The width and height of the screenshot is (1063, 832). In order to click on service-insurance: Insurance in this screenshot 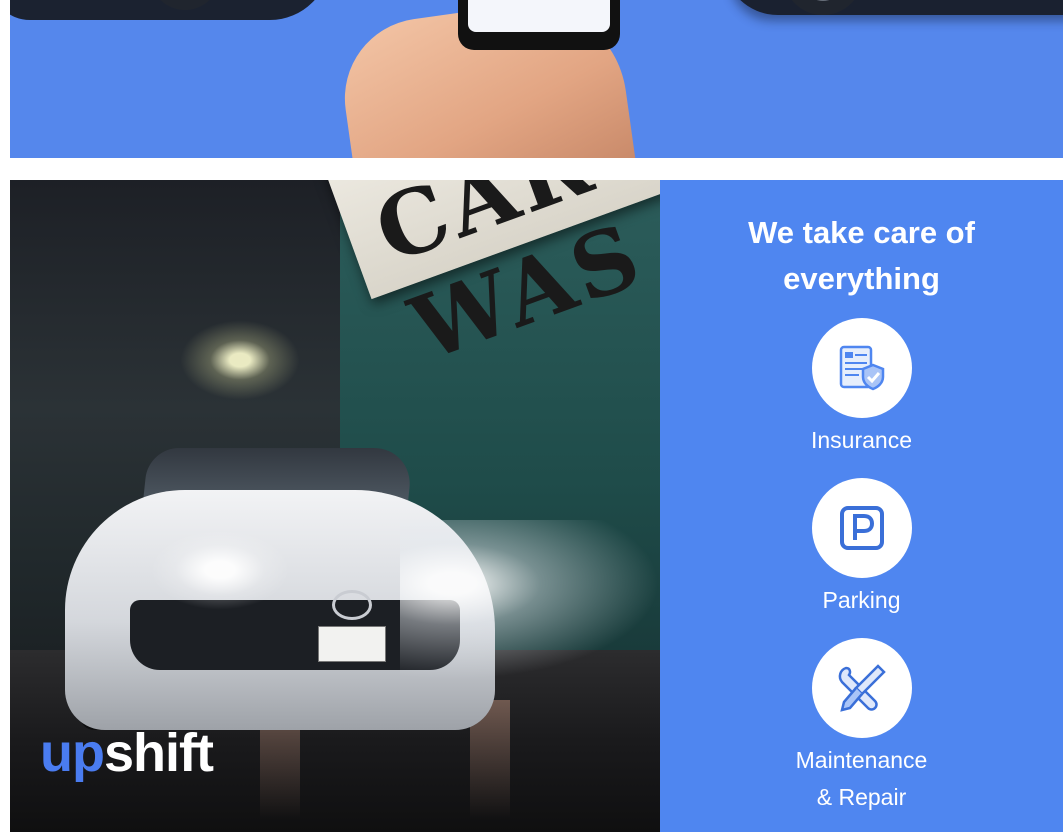, I will do `click(861, 388)`.